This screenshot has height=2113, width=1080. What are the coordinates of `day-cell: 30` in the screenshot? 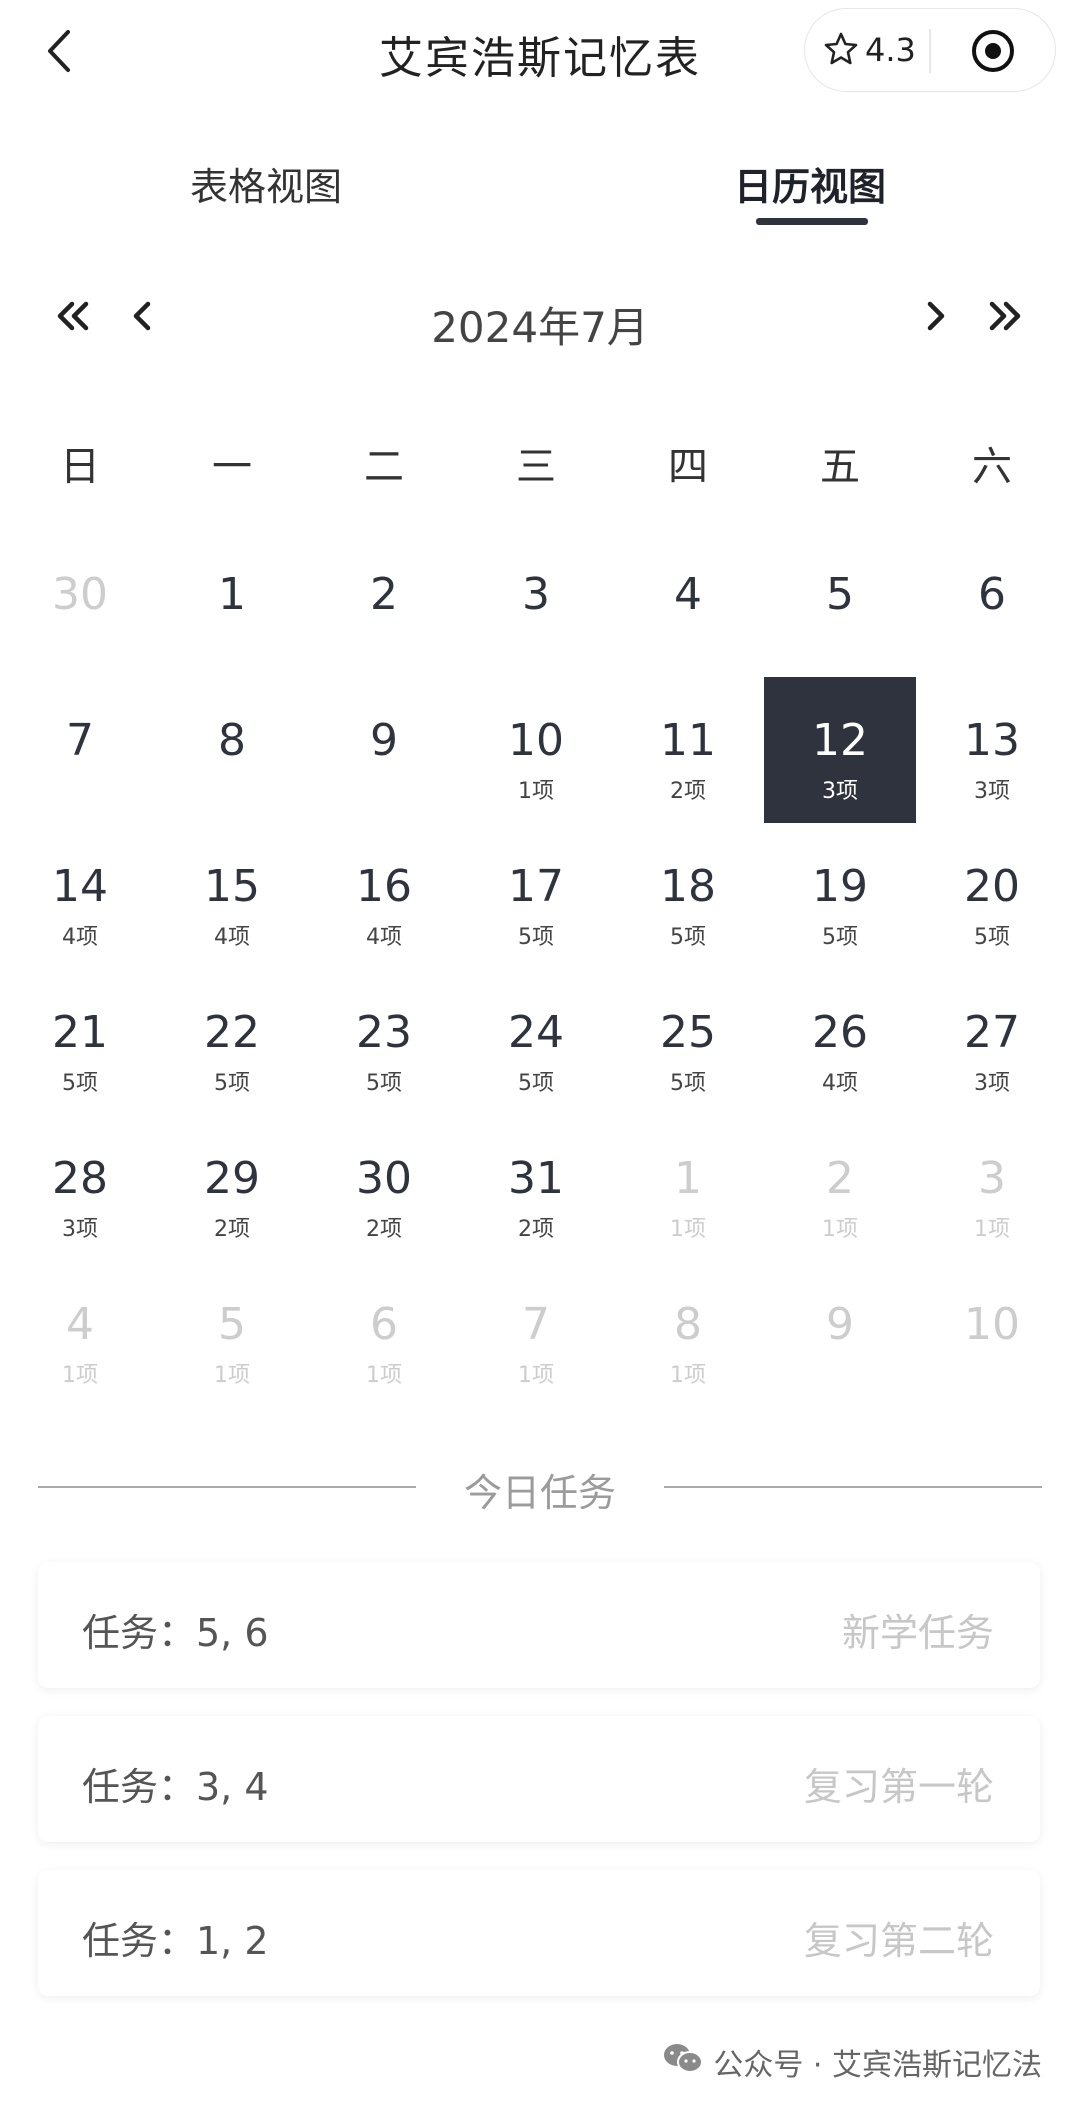 It's located at (80, 604).